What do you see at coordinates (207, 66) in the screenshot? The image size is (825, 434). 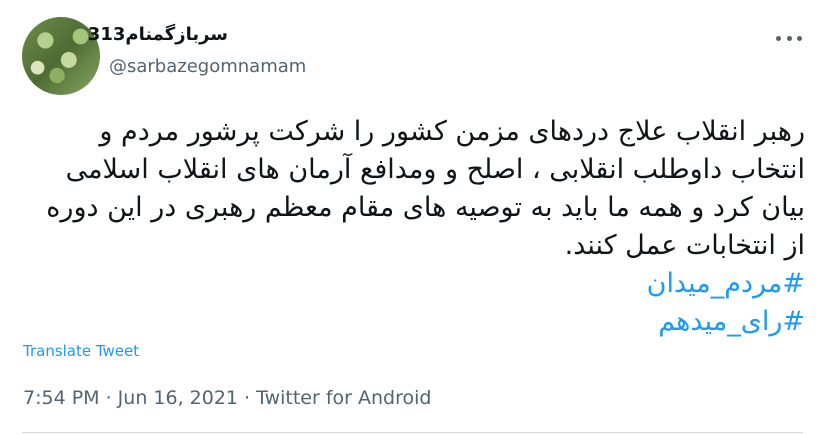 I see `user-handle: @sarbazegomnamam` at bounding box center [207, 66].